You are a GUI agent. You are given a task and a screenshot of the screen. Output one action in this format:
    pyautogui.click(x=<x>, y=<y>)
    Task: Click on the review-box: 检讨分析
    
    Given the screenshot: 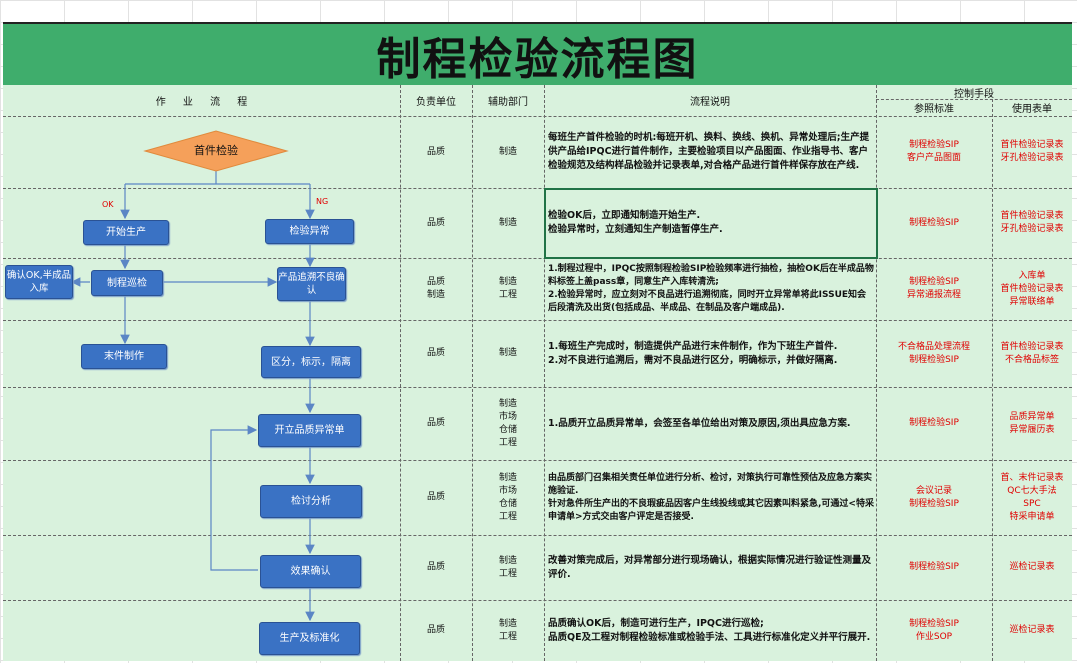 What is the action you would take?
    pyautogui.click(x=311, y=501)
    